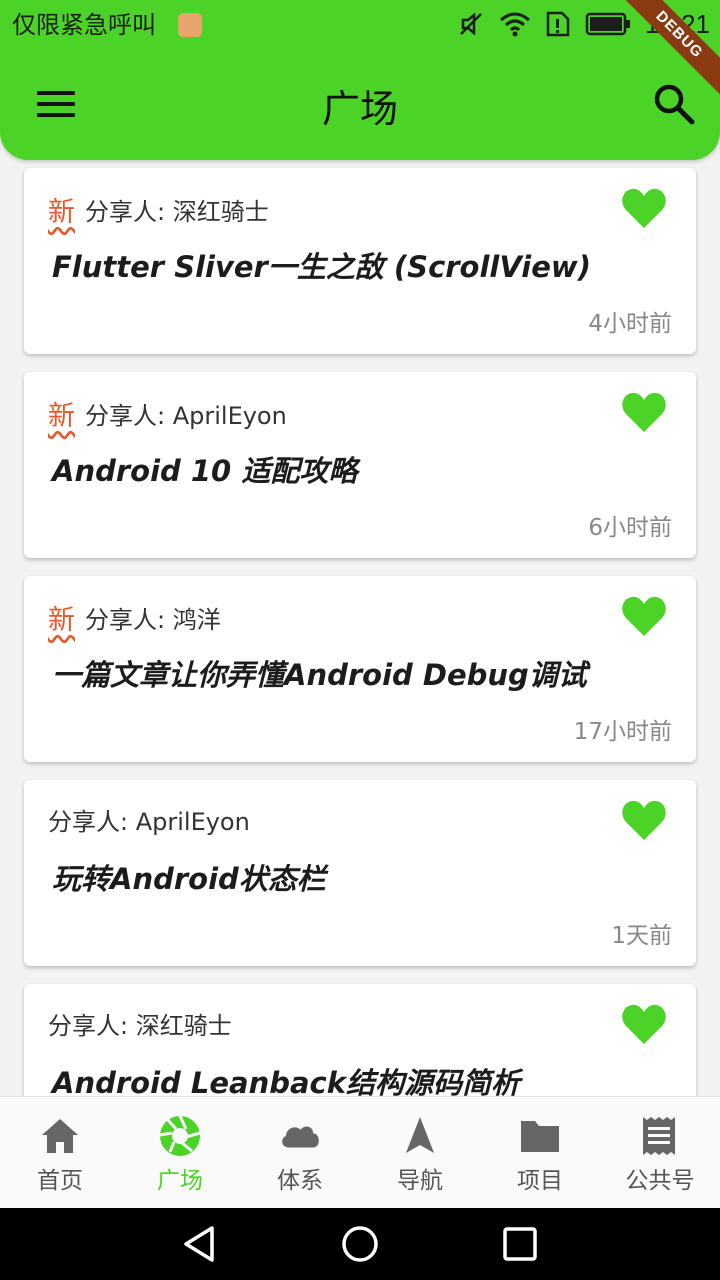 This screenshot has height=1280, width=720. I want to click on post-card: 分享人: AprilEyon 玩转Android状态栏 1天前, so click(360, 873).